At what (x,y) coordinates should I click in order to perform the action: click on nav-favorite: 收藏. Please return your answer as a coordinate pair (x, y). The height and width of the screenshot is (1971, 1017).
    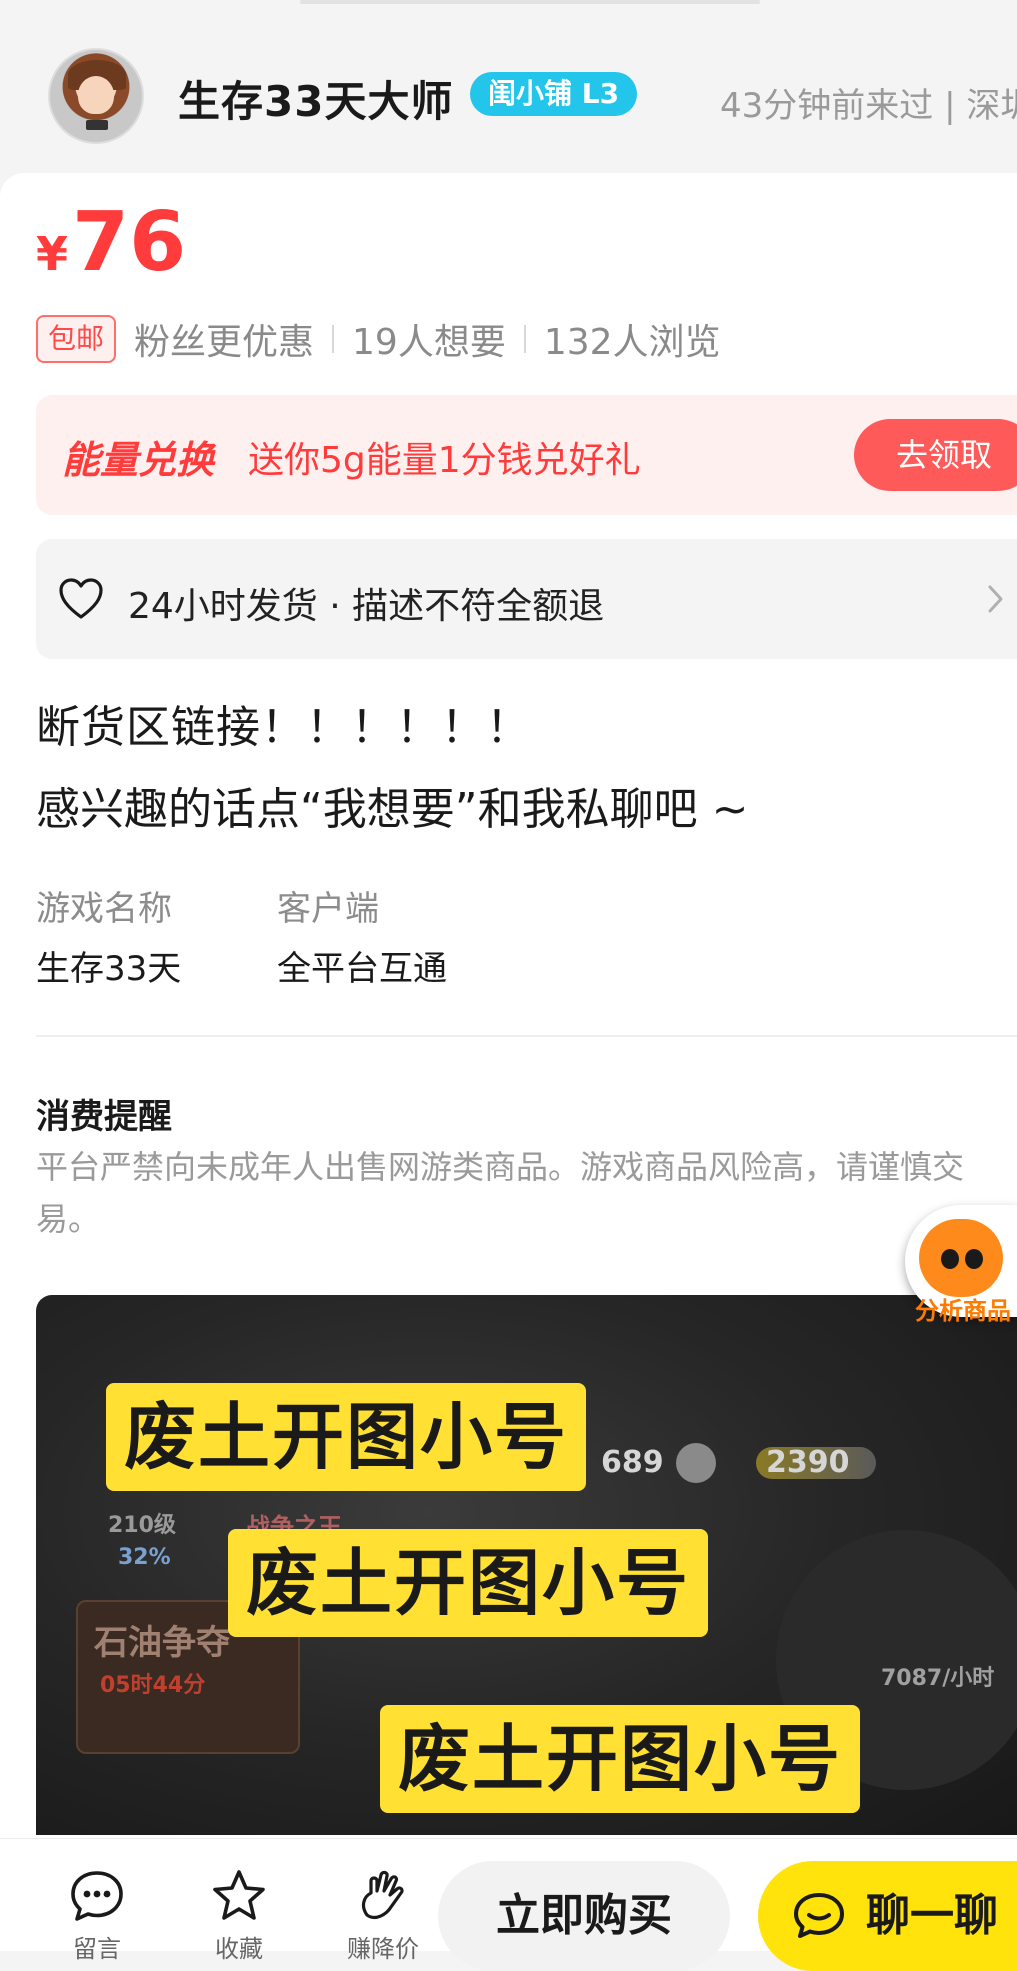
    Looking at the image, I should click on (239, 1915).